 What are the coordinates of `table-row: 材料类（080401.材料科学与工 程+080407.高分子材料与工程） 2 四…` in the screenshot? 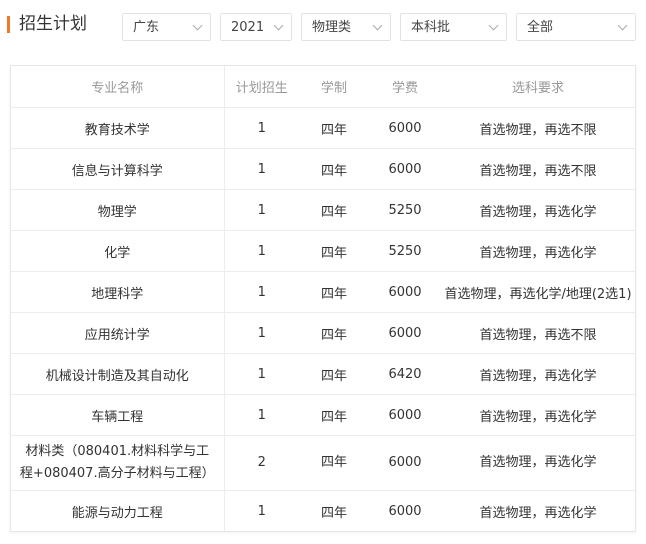 It's located at (323, 463).